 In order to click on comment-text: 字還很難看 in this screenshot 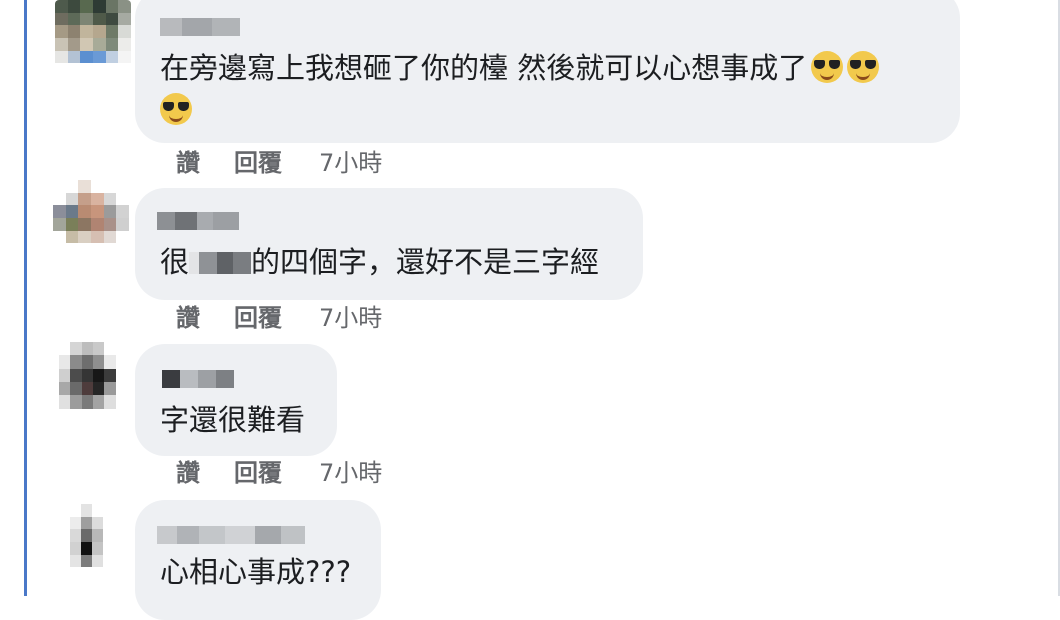, I will do `click(232, 420)`.